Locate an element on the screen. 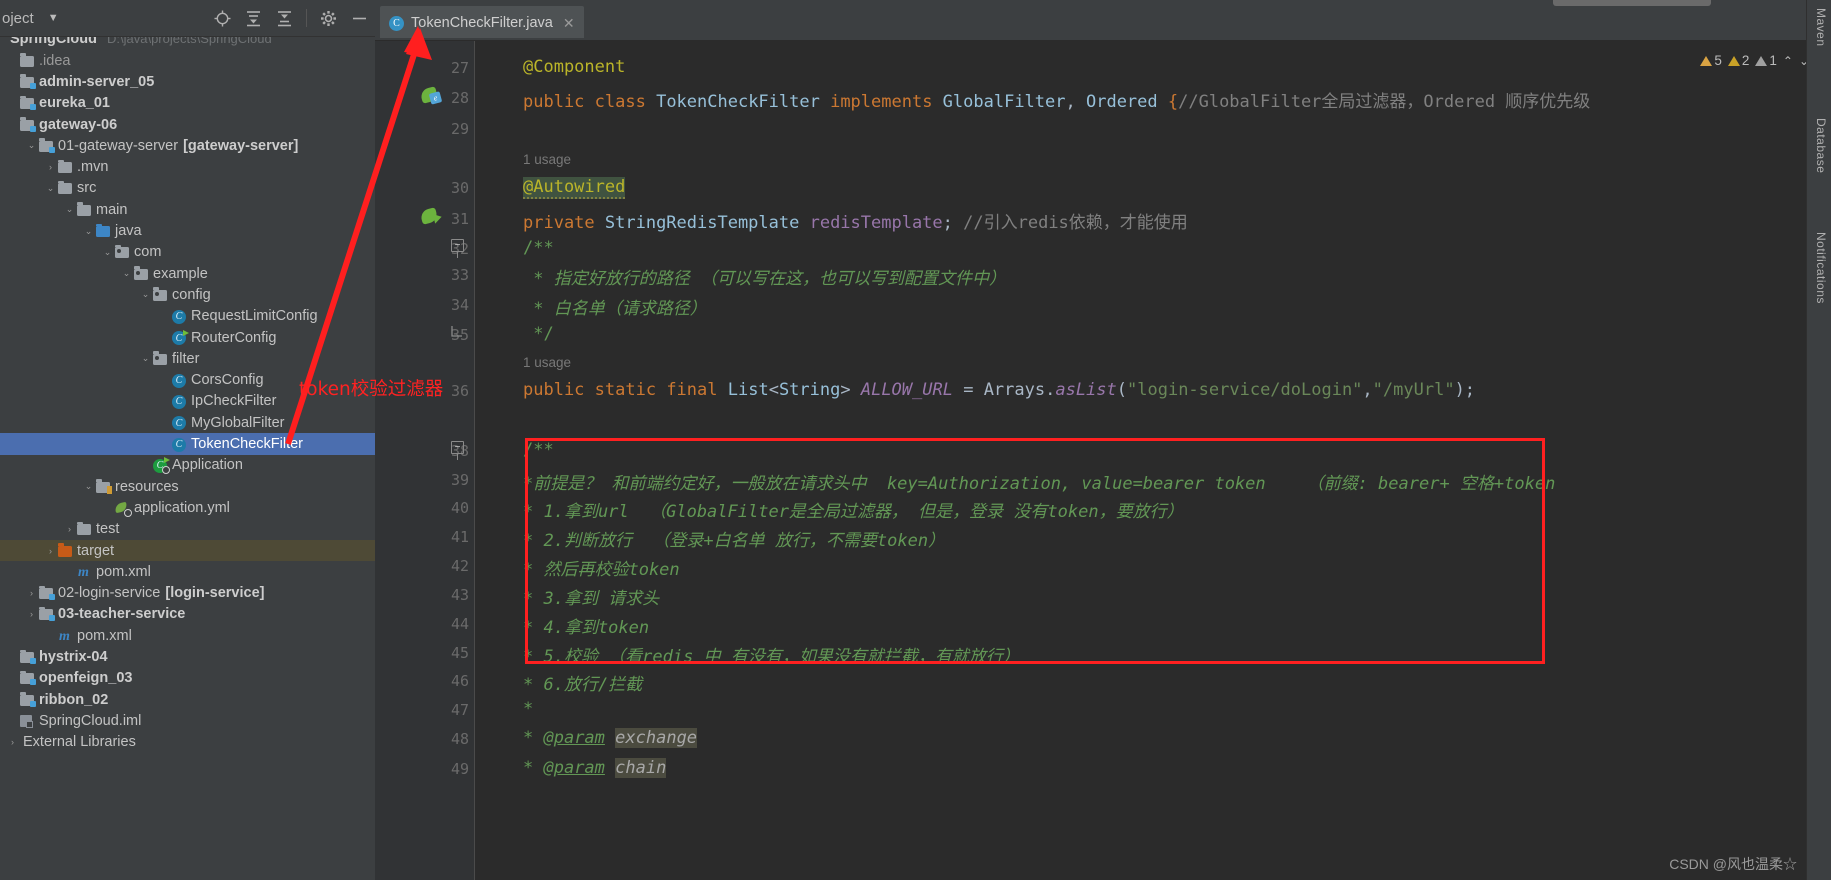 Image resolution: width=1831 pixels, height=880 pixels. tree-item-application: C Application is located at coordinates (187, 465).